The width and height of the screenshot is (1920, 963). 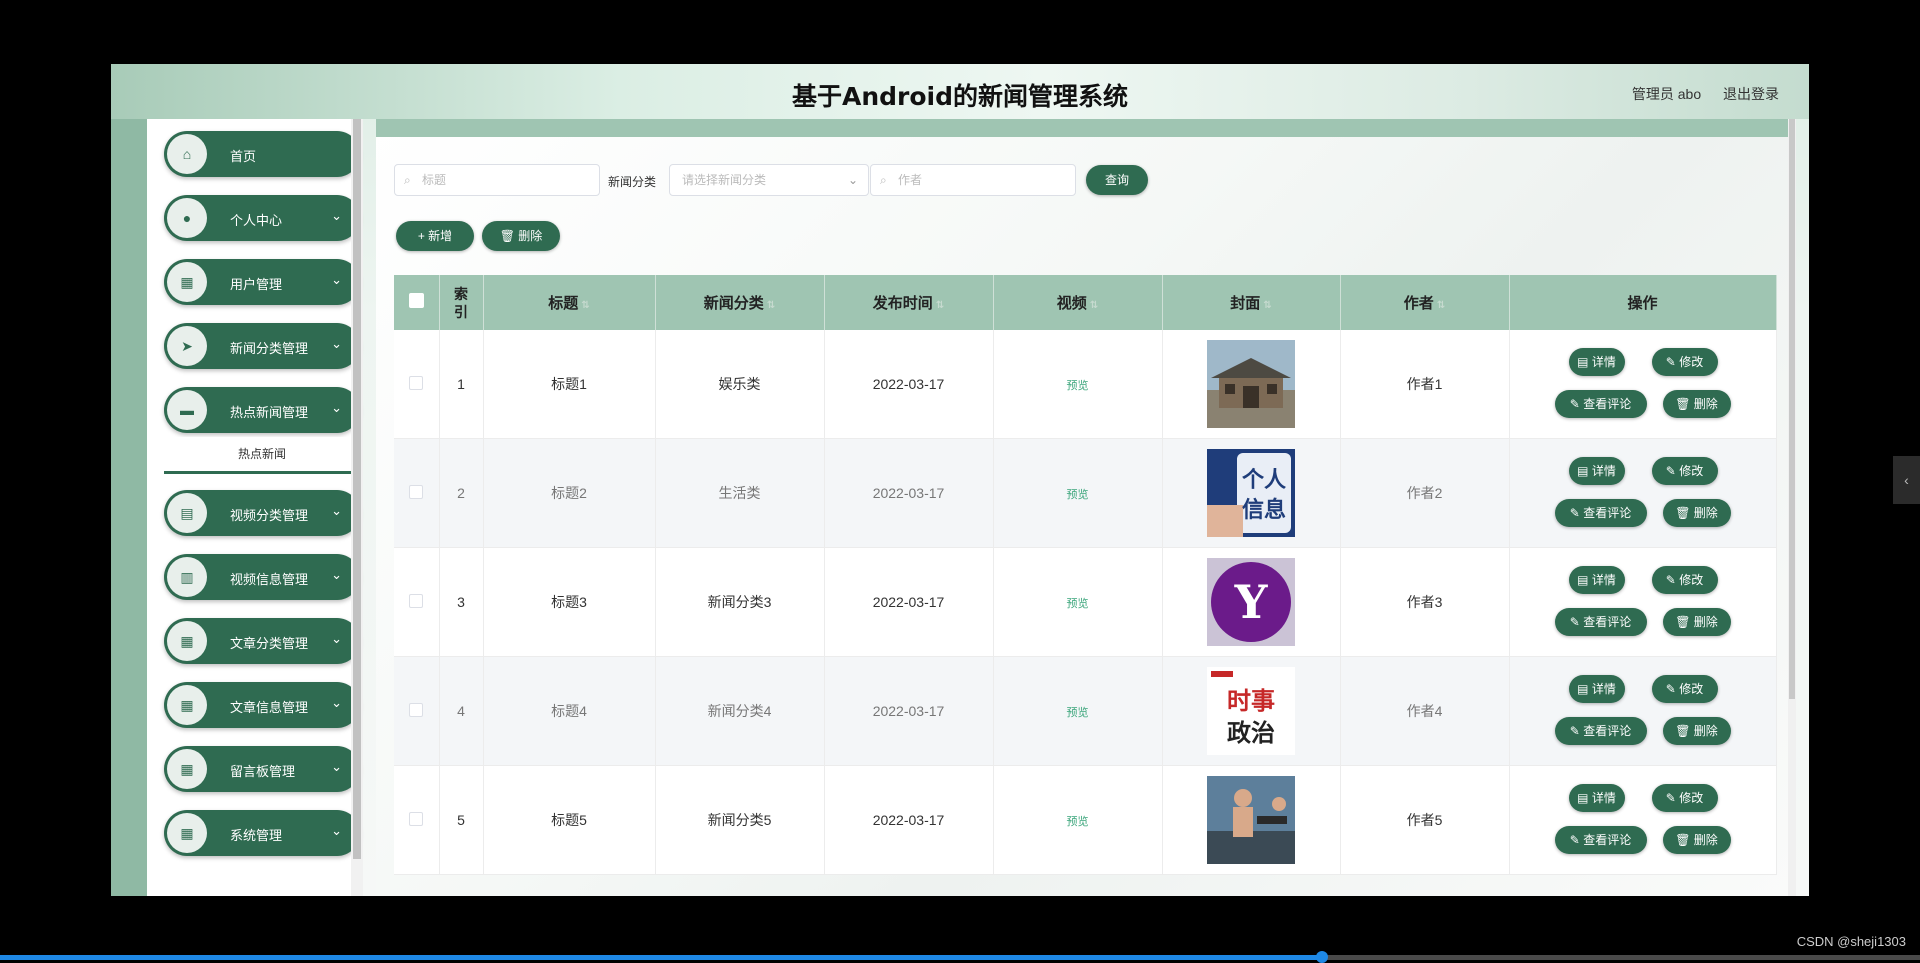 I want to click on col-category-label: 新闻分类, so click(x=733, y=303).